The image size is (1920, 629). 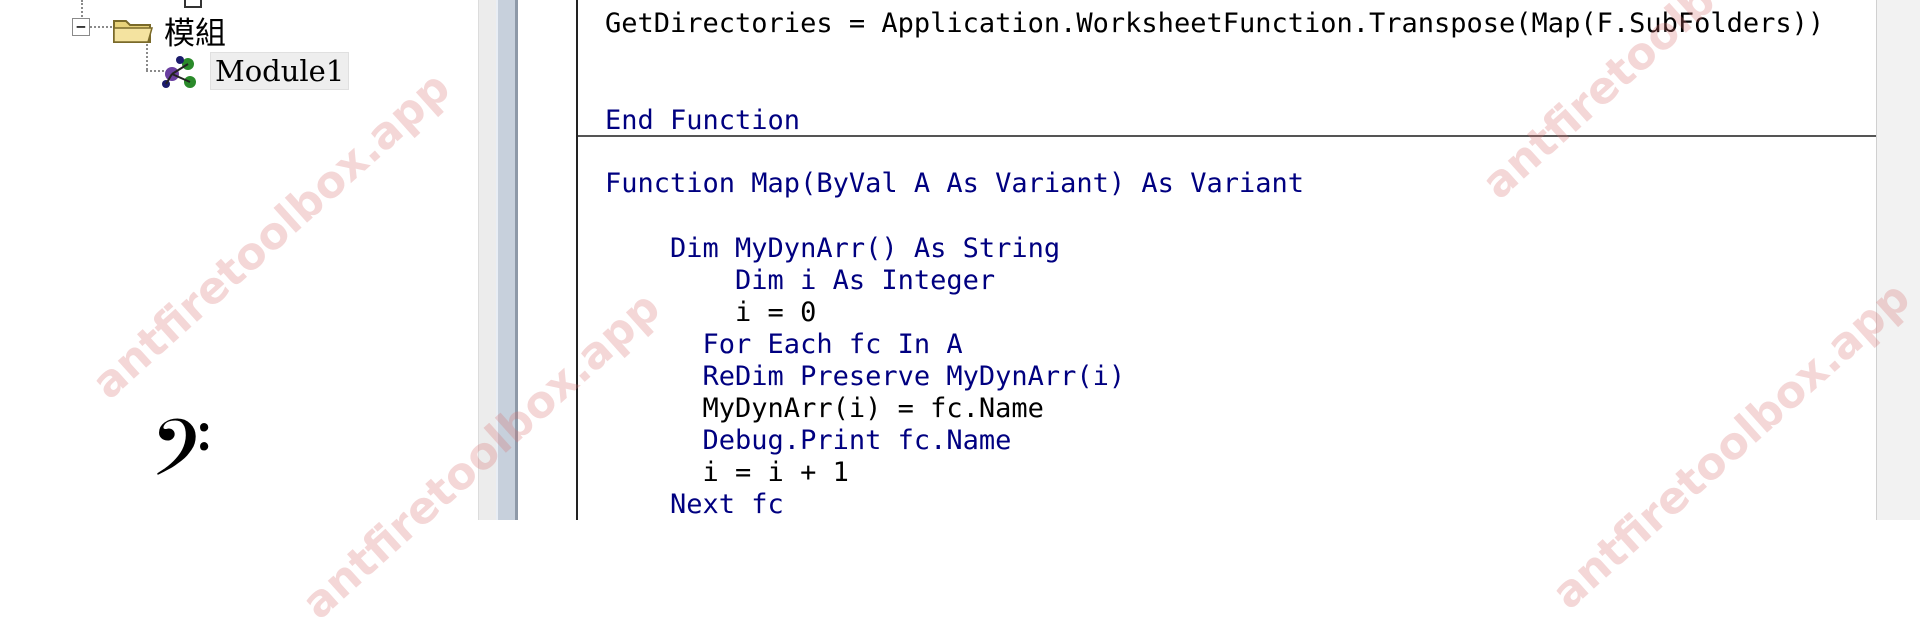 I want to click on code-line: MyDynArr(i) = fc.Name, so click(x=824, y=409).